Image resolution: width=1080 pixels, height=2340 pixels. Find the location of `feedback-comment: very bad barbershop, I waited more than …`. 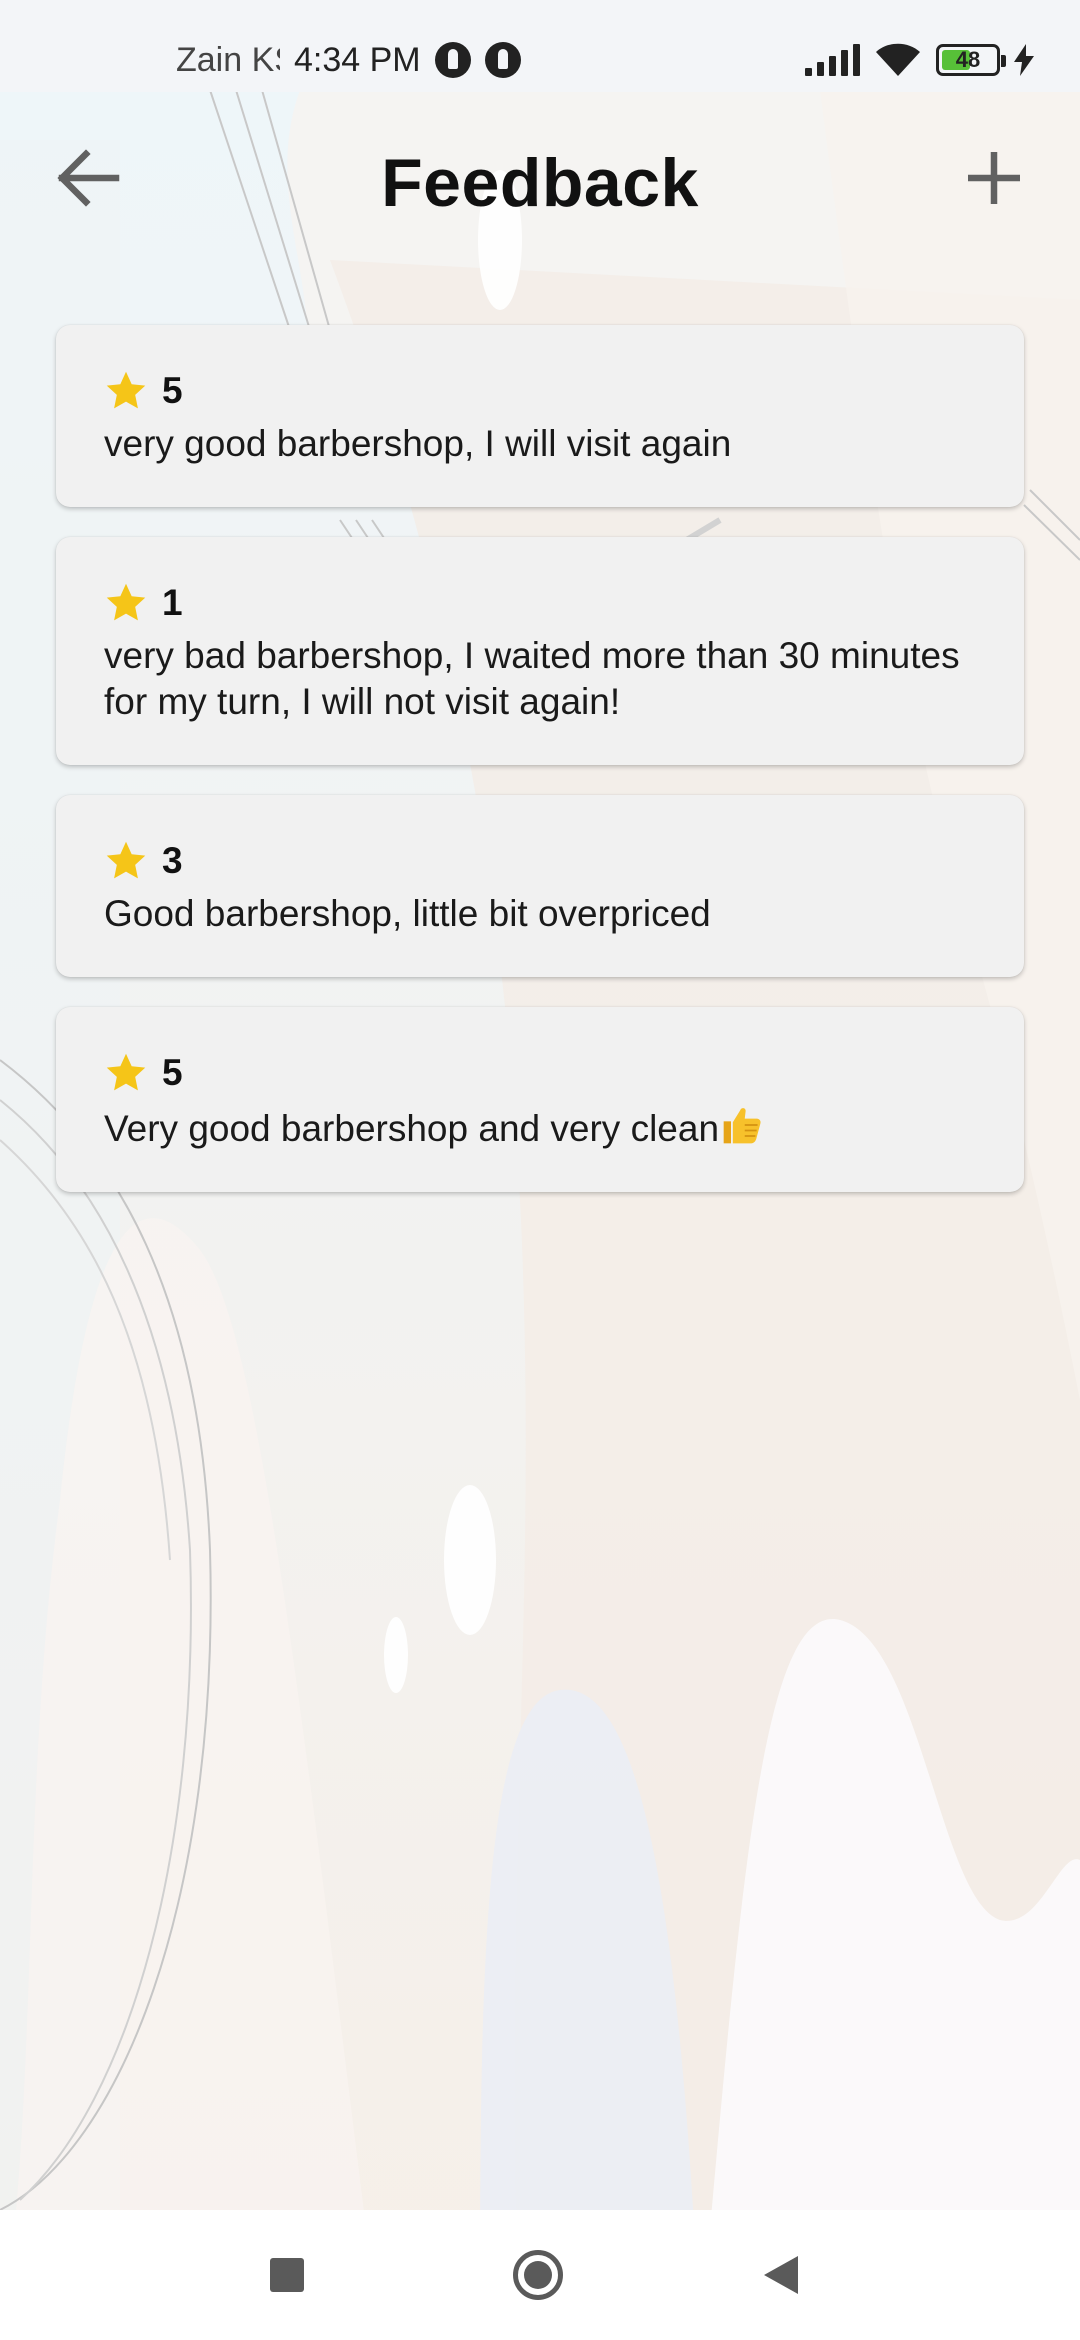

feedback-comment: very bad barbershop, I waited more than … is located at coordinates (532, 678).